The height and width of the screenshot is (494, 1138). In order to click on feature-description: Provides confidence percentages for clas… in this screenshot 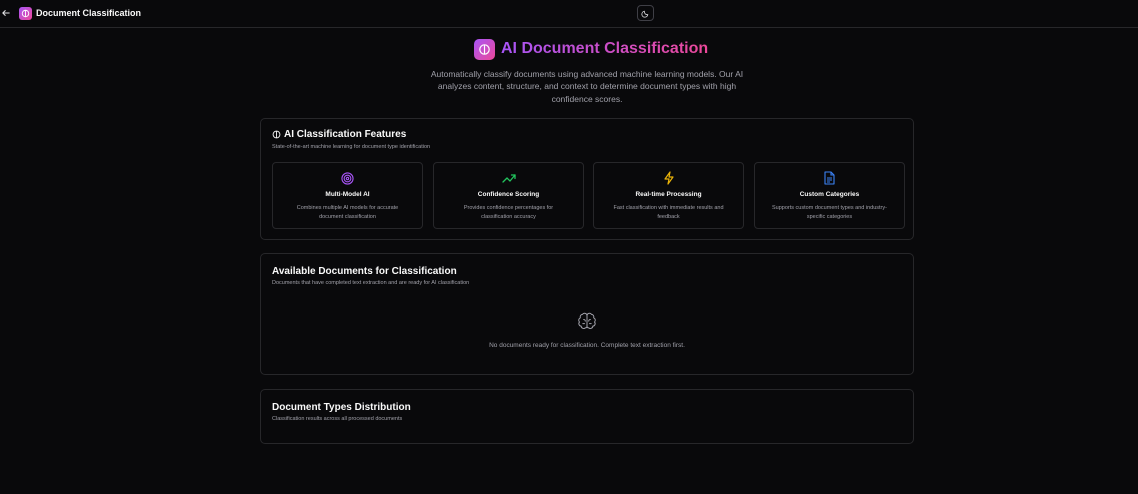, I will do `click(508, 212)`.